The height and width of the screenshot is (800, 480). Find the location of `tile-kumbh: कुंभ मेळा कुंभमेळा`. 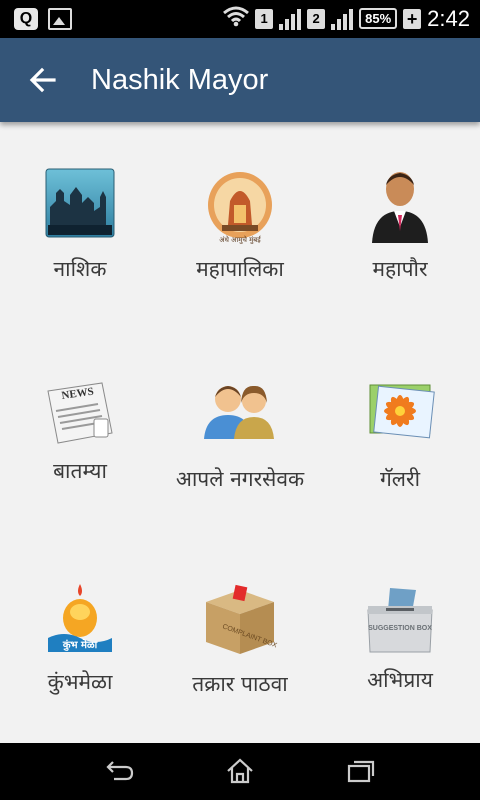

tile-kumbh: कुंभ मेळा कुंभमेळा is located at coordinates (80, 662).